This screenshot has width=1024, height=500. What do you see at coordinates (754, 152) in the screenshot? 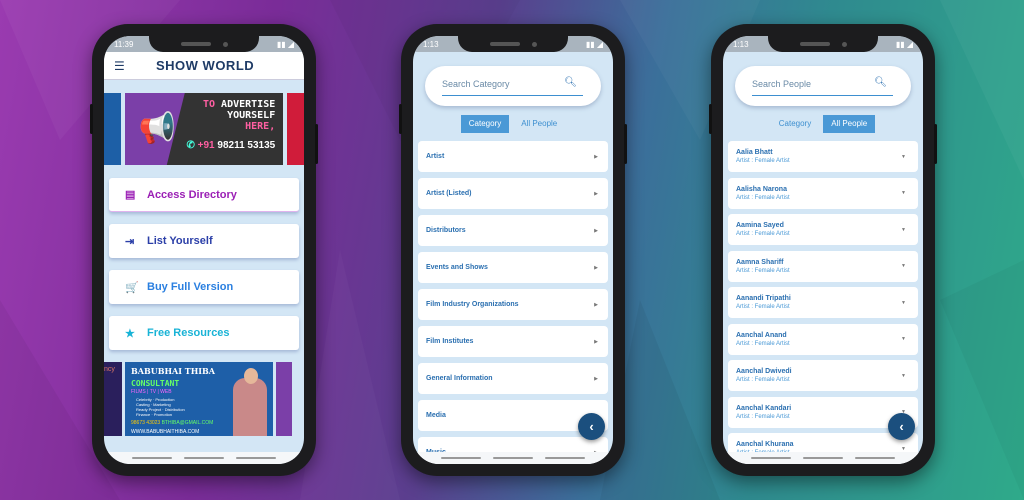
I see `person-name: Aalia Bhatt` at bounding box center [754, 152].